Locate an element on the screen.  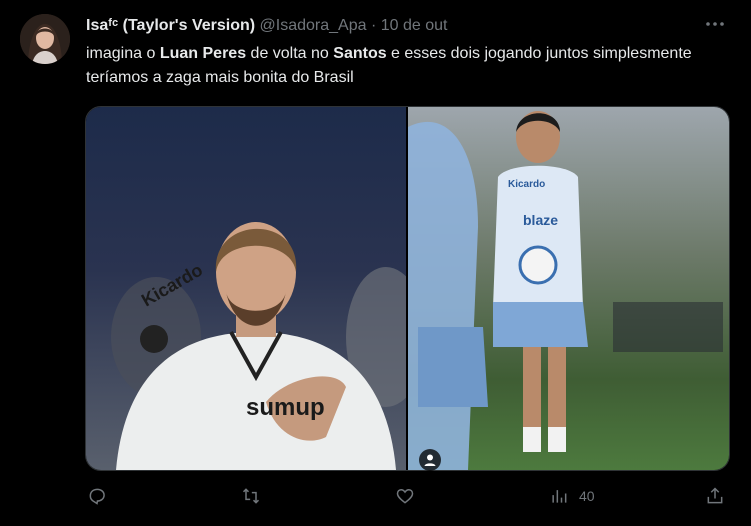
action-bar: 40 is located at coordinates (410, 496).